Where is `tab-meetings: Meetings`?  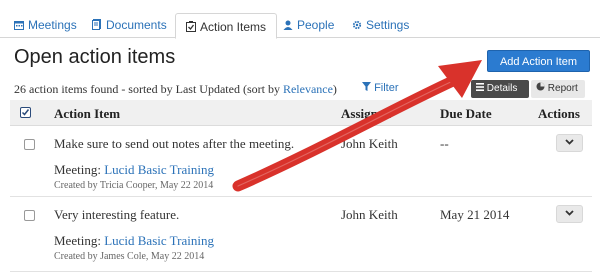
tab-meetings: Meetings is located at coordinates (45, 25).